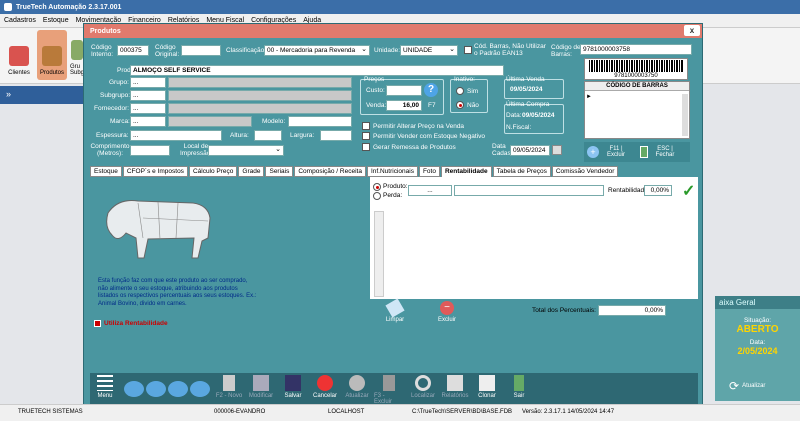  What do you see at coordinates (105, 391) in the screenshot?
I see `menu-button: Menu` at bounding box center [105, 391].